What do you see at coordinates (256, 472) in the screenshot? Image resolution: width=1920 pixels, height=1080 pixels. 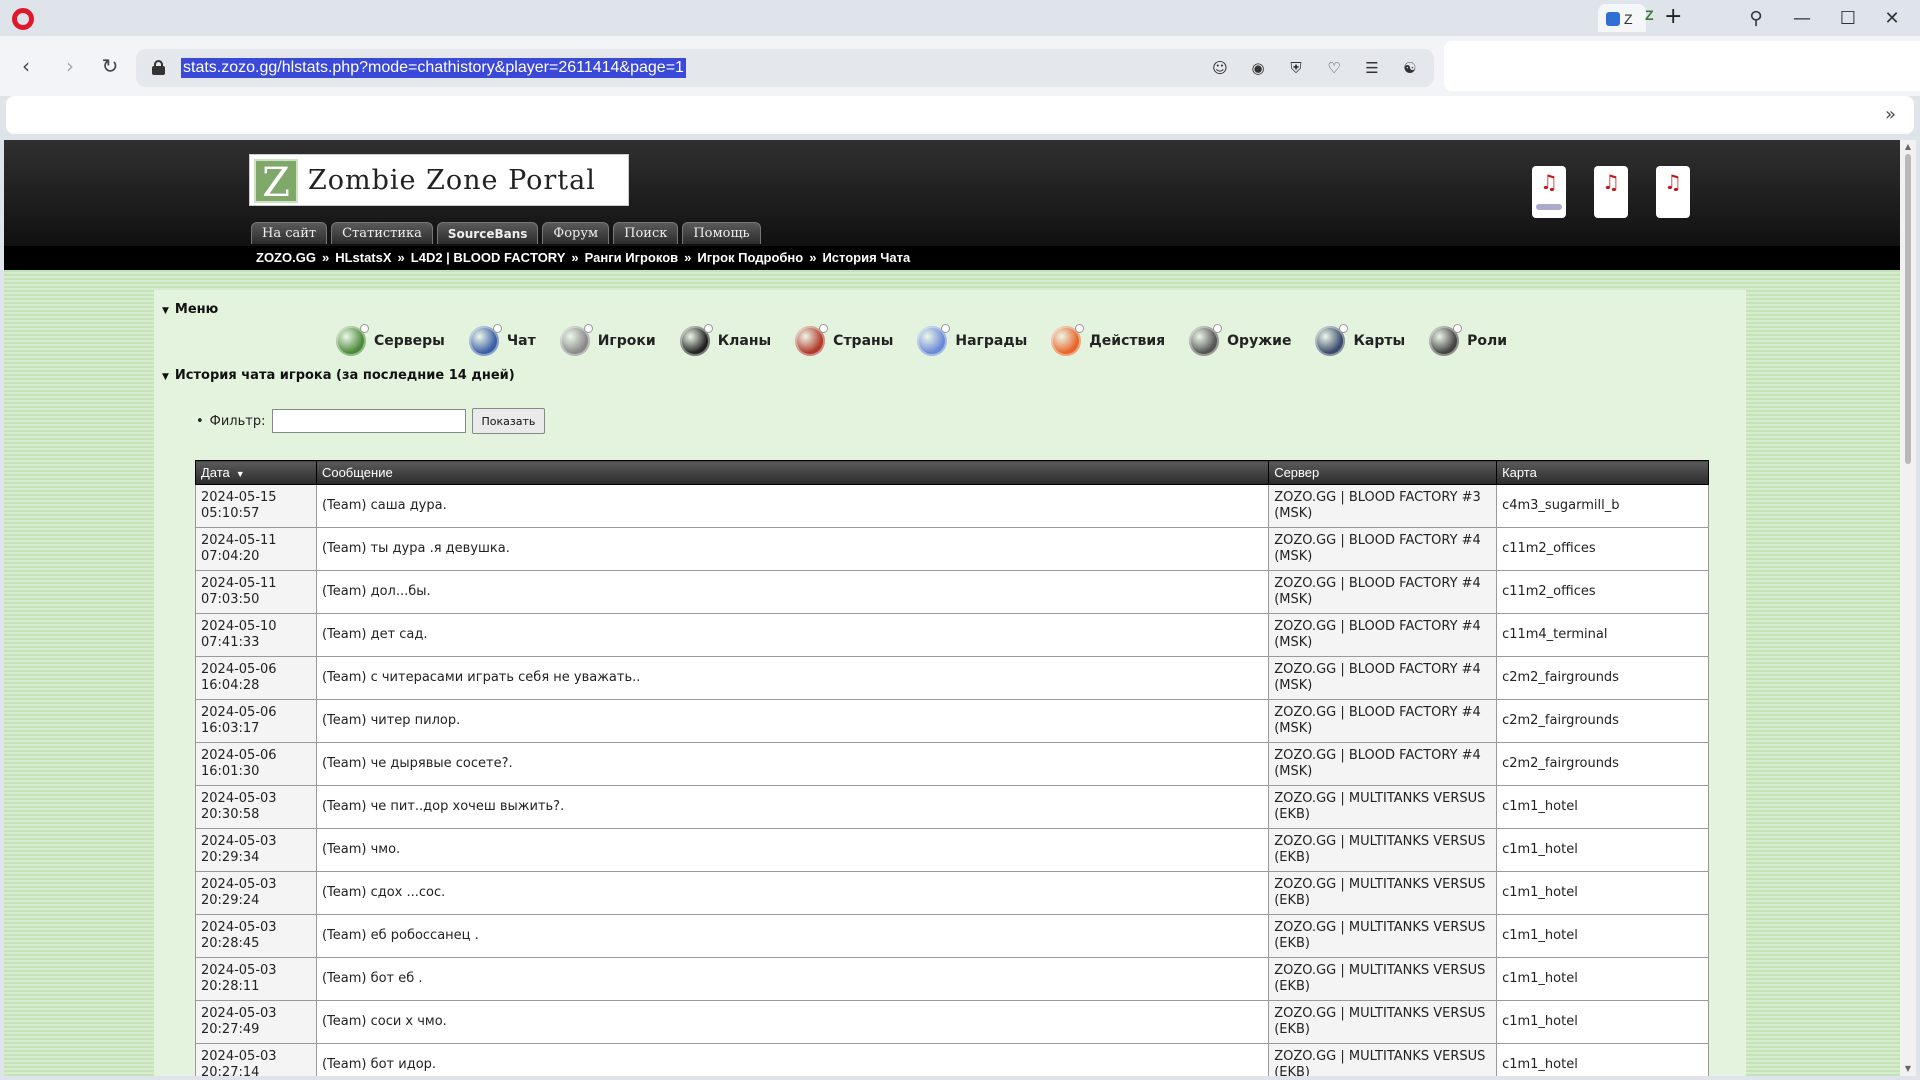 I see `column-header-date: Дата ▼` at bounding box center [256, 472].